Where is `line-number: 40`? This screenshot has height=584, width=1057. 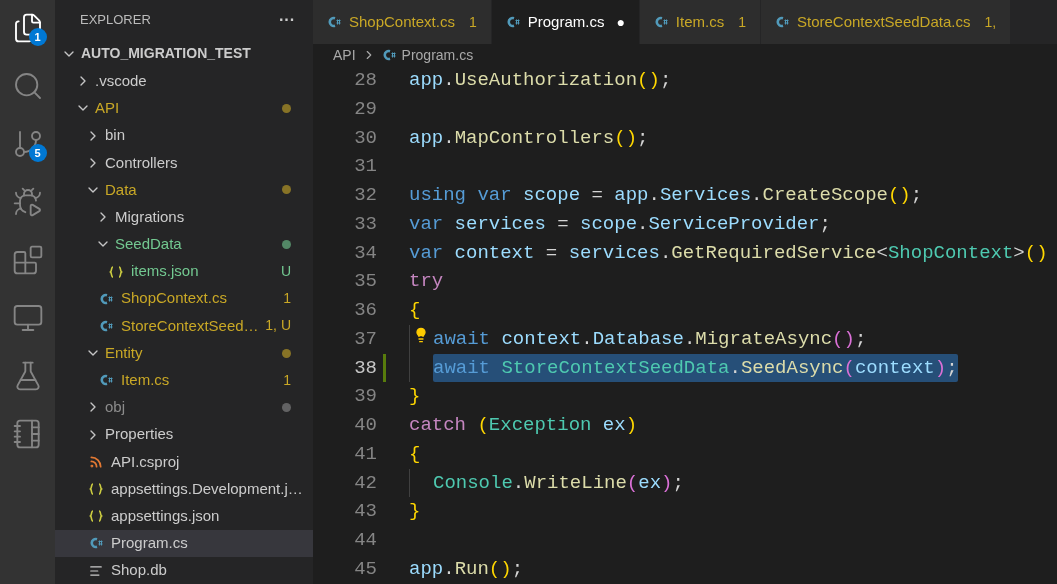
line-number: 40 is located at coordinates (365, 425).